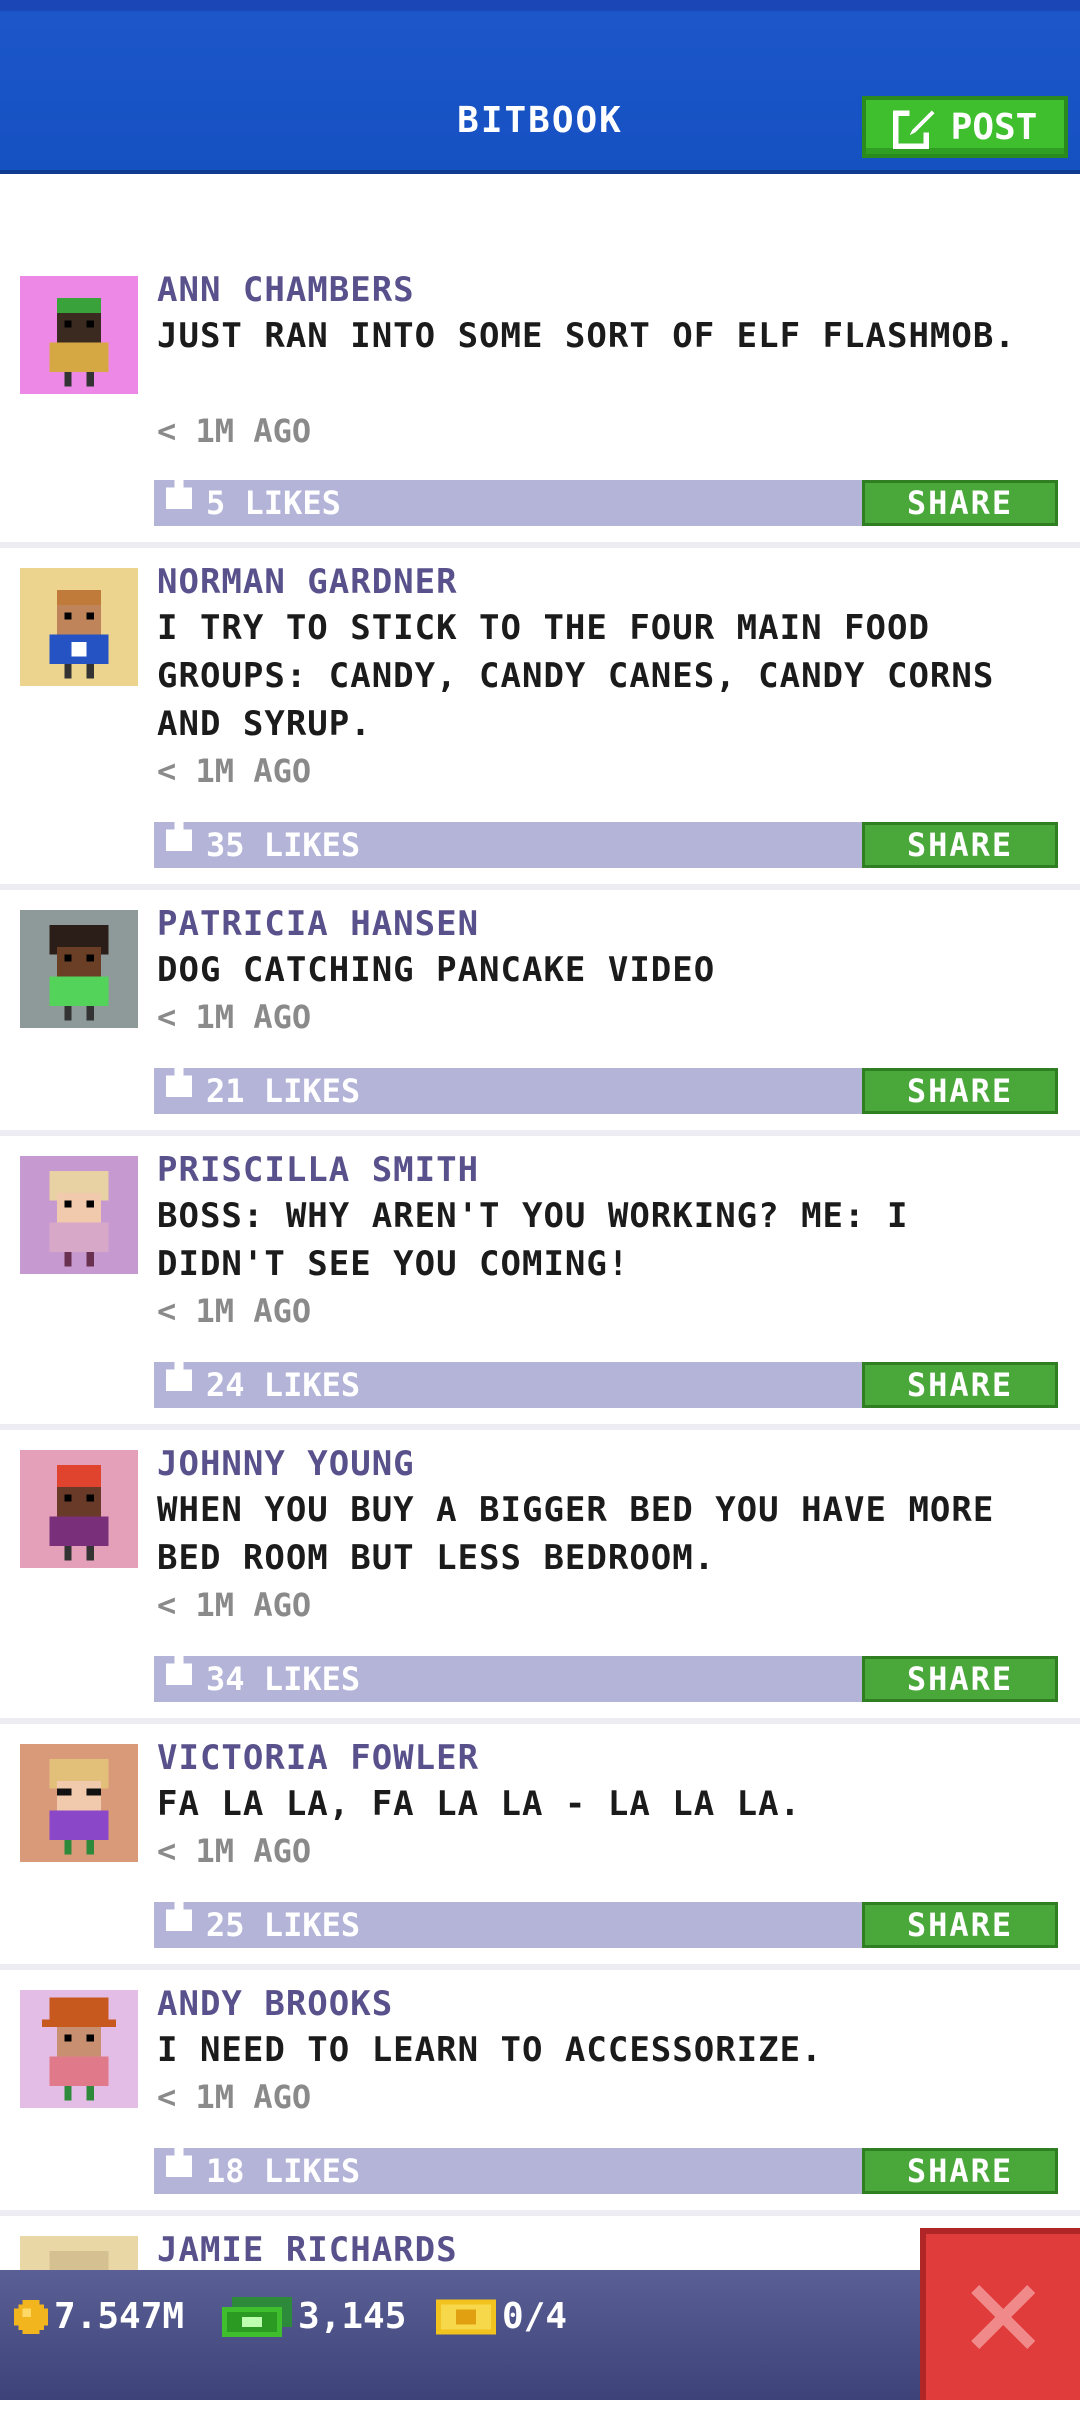 Image resolution: width=1080 pixels, height=2416 pixels. What do you see at coordinates (535, 2316) in the screenshot?
I see `tickets-value: 0/4` at bounding box center [535, 2316].